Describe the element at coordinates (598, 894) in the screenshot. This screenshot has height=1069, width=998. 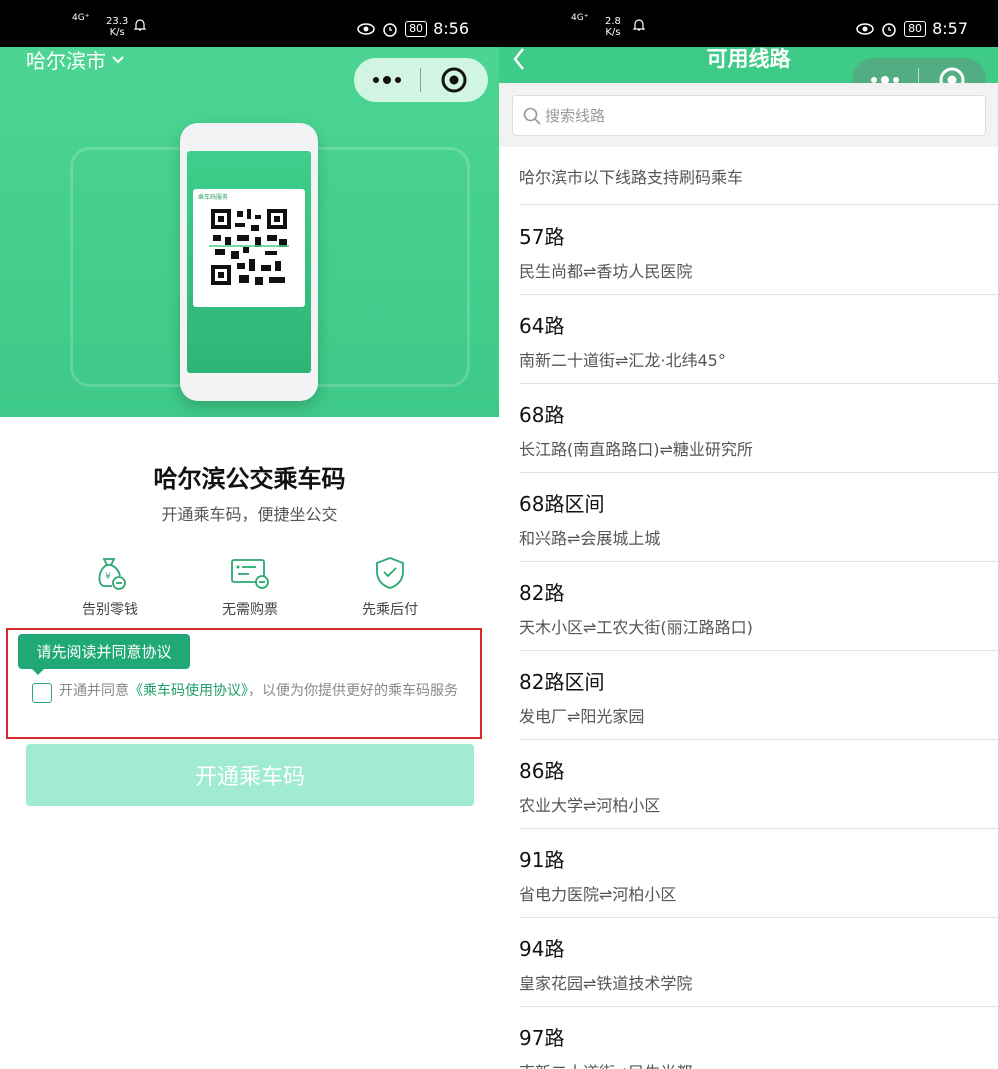
I see `route-stops: 省电力医院⇌河柏小区` at that location.